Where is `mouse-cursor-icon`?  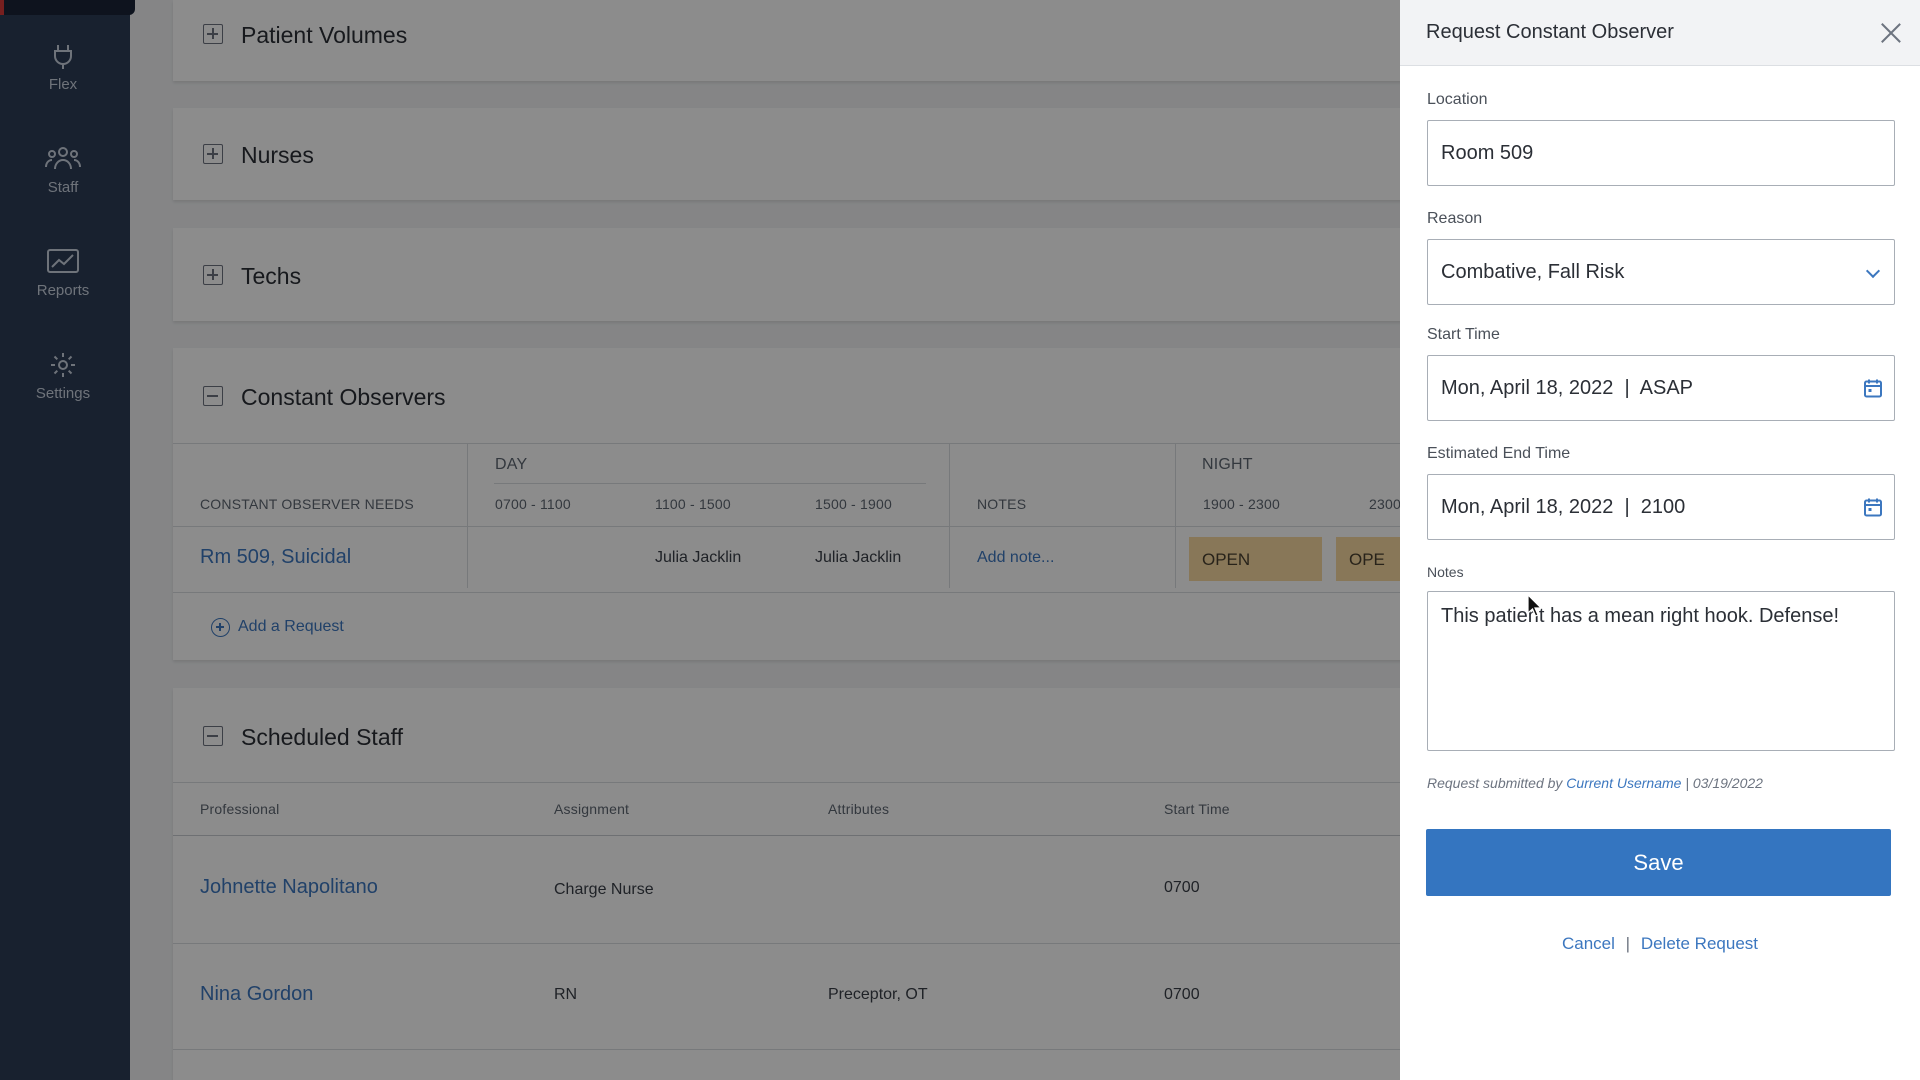
mouse-cursor-icon is located at coordinates (1535, 605).